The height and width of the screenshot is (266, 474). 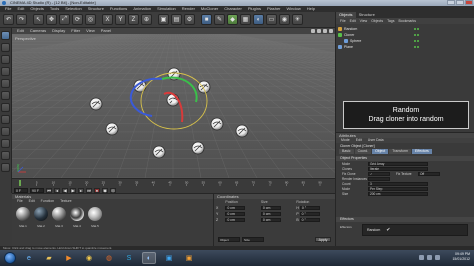 I want to click on network-icon, so click(x=421, y=257).